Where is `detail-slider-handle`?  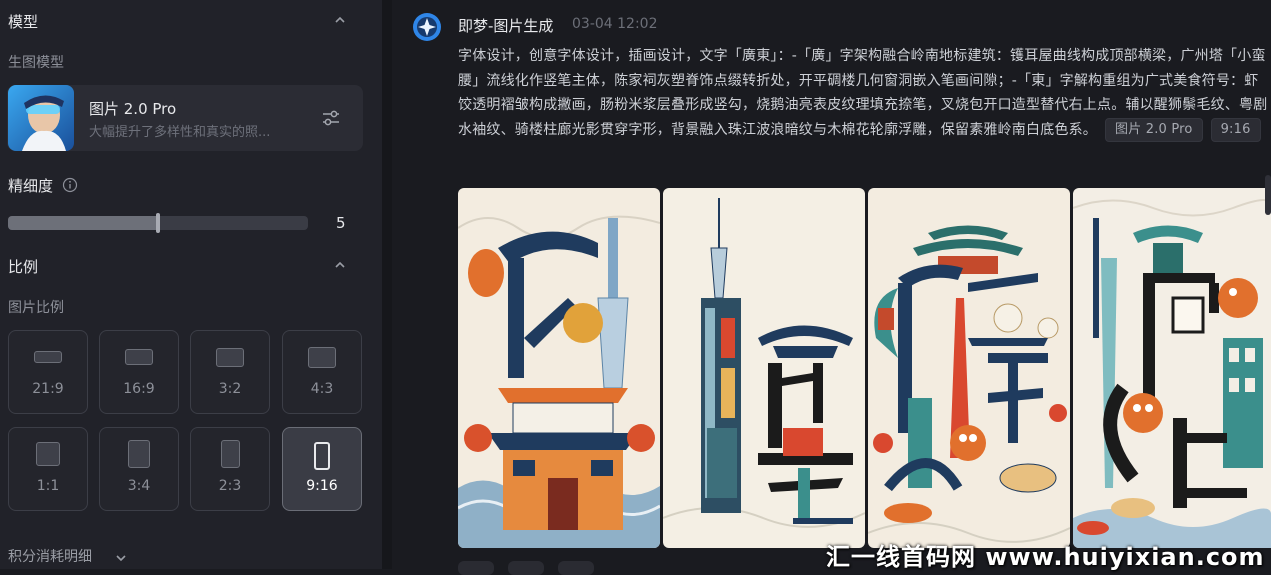
detail-slider-handle is located at coordinates (158, 223).